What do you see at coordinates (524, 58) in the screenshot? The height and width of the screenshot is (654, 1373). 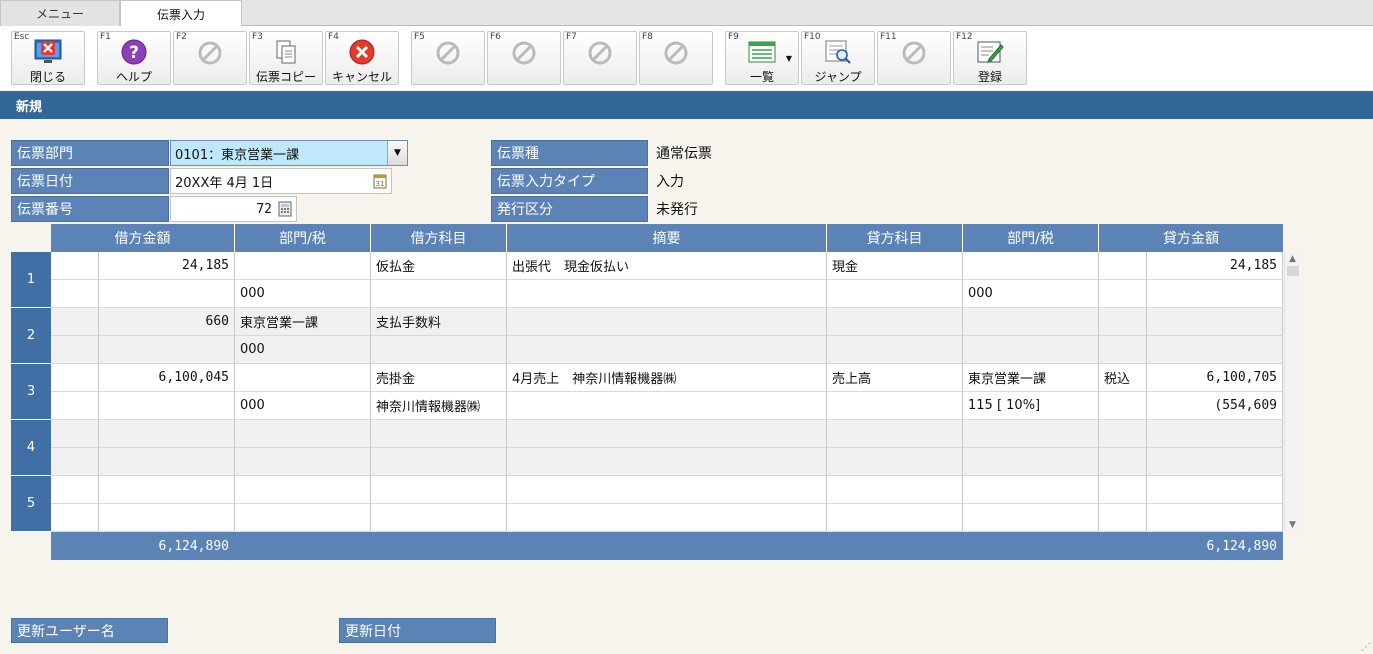 I see `f6-button: F6` at bounding box center [524, 58].